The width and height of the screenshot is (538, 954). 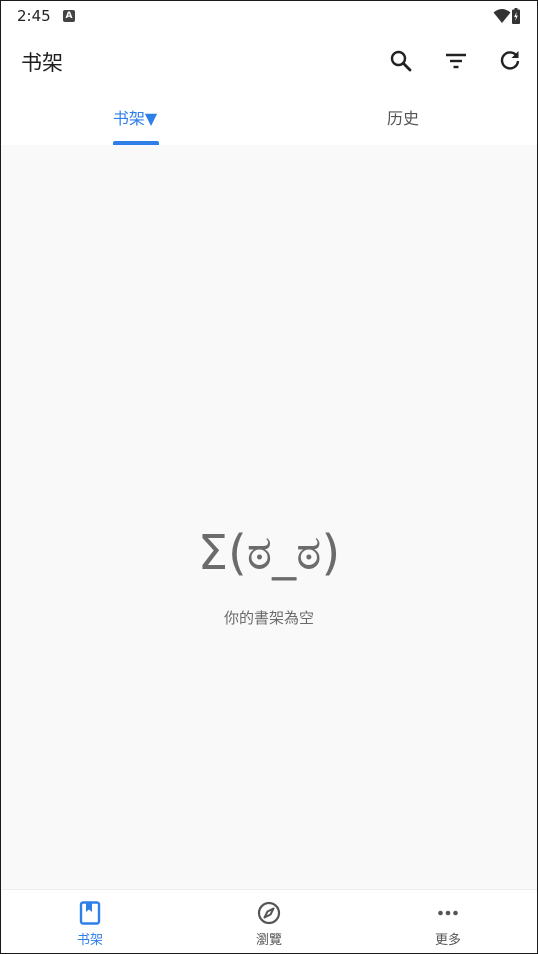 What do you see at coordinates (34, 16) in the screenshot?
I see `status-time: 2:45` at bounding box center [34, 16].